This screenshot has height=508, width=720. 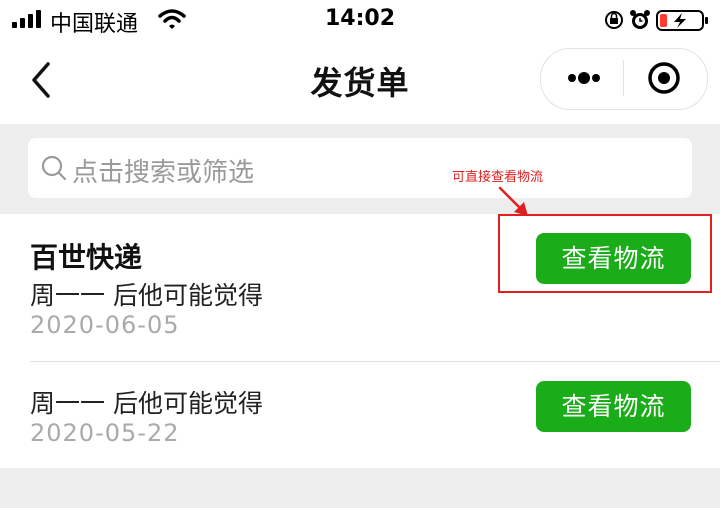 What do you see at coordinates (105, 433) in the screenshot?
I see `order-date: 2020-05-22` at bounding box center [105, 433].